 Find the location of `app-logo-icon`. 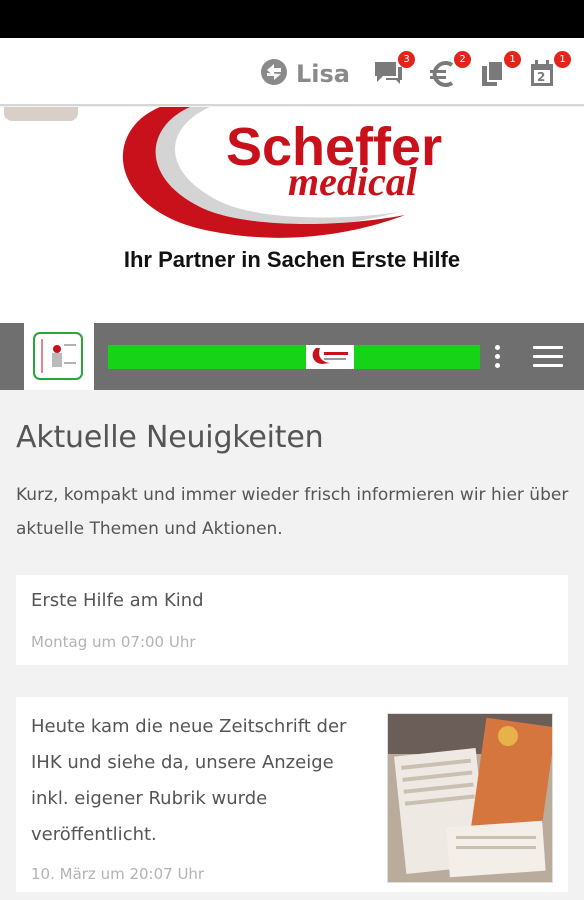

app-logo-icon is located at coordinates (58, 356).